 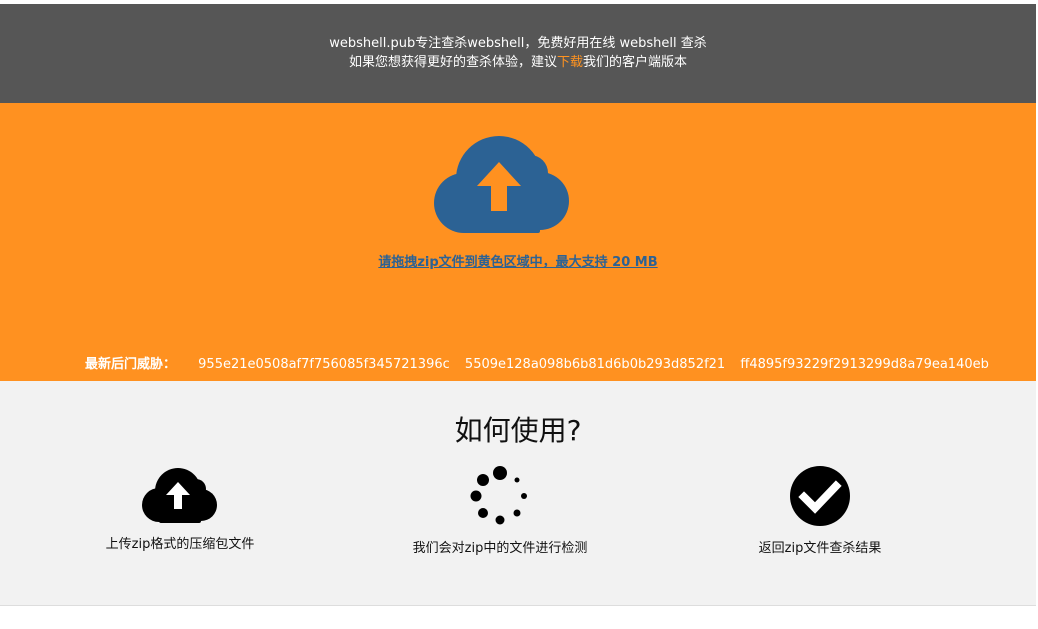 I want to click on step-scan: 我们会对zip中的文件进行检测, so click(x=500, y=510).